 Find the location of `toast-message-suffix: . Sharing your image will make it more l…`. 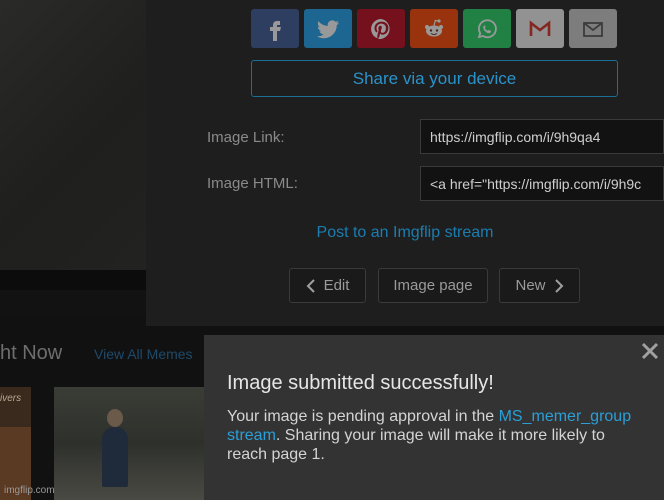

toast-message-suffix: . Sharing your image will make it more l… is located at coordinates (416, 445).